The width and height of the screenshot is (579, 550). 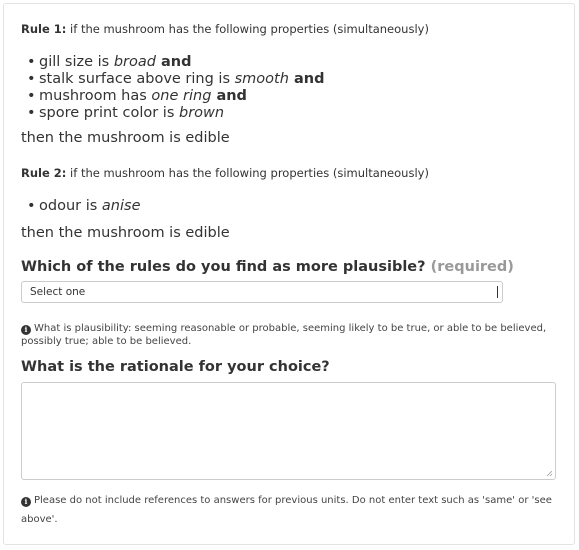 What do you see at coordinates (549, 473) in the screenshot?
I see `resize-grip-icon` at bounding box center [549, 473].